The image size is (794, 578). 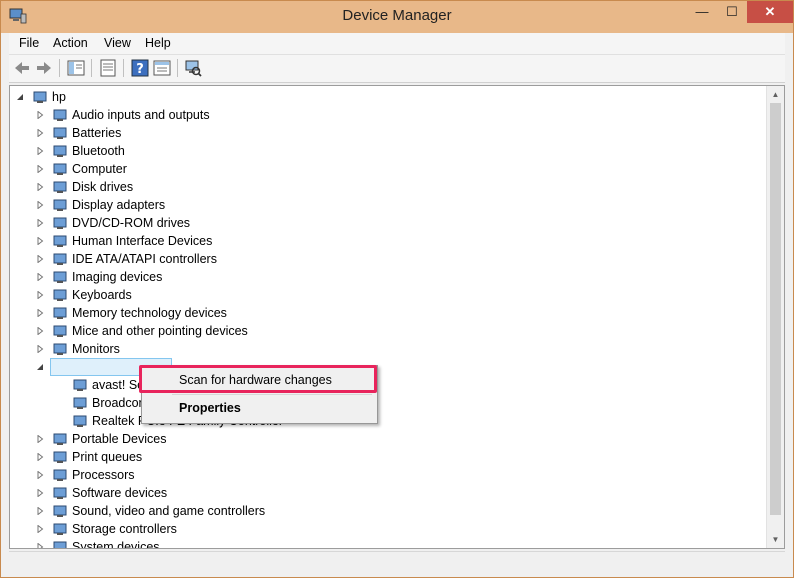 What do you see at coordinates (117, 43) in the screenshot?
I see `menu-view: View` at bounding box center [117, 43].